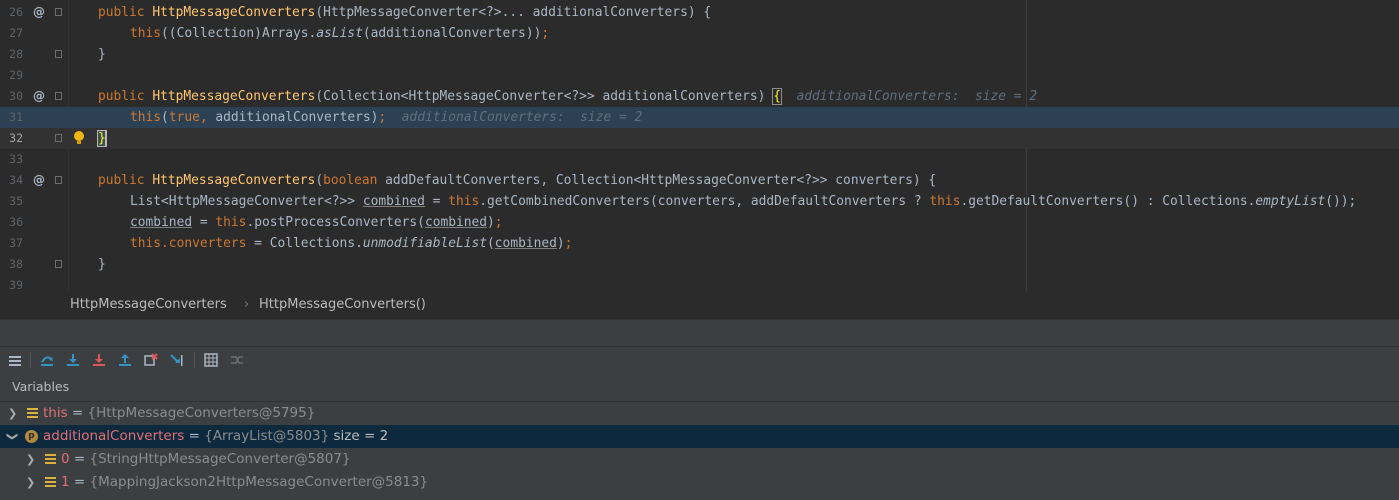 The image size is (1399, 500). Describe the element at coordinates (1290, 201) in the screenshot. I see `static-method: emptyList` at that location.